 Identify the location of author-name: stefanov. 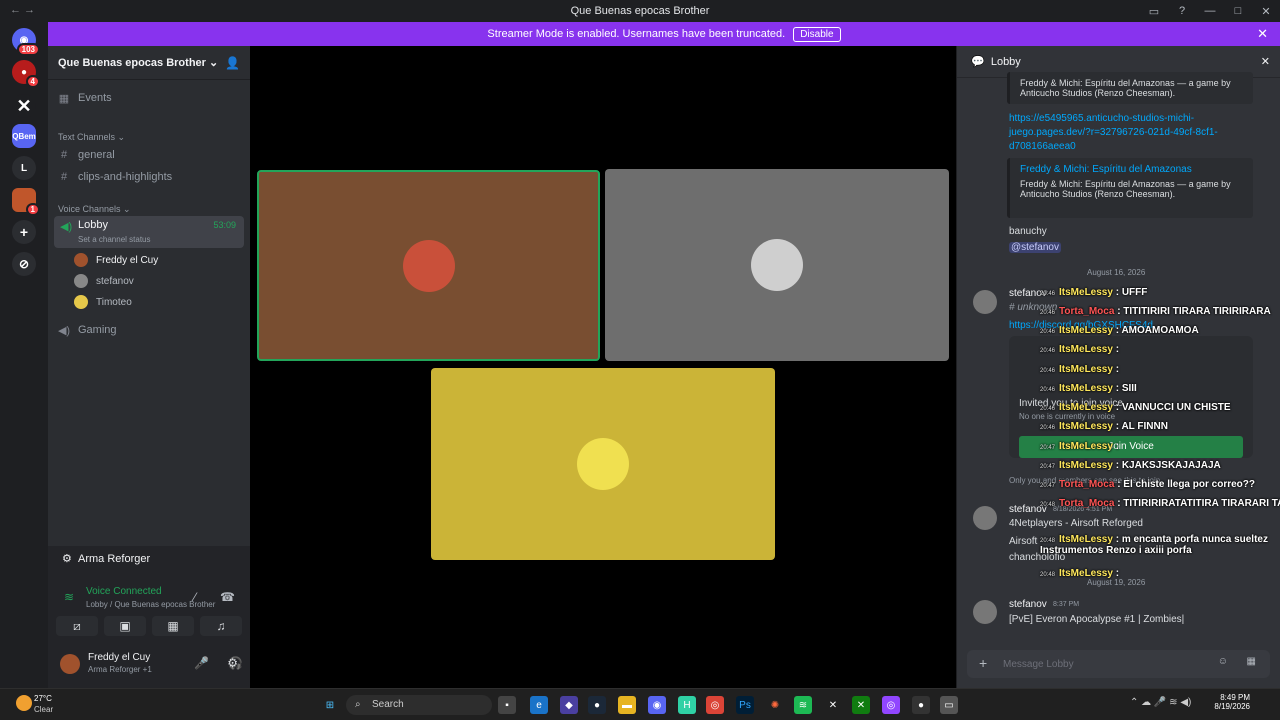
(1028, 604).